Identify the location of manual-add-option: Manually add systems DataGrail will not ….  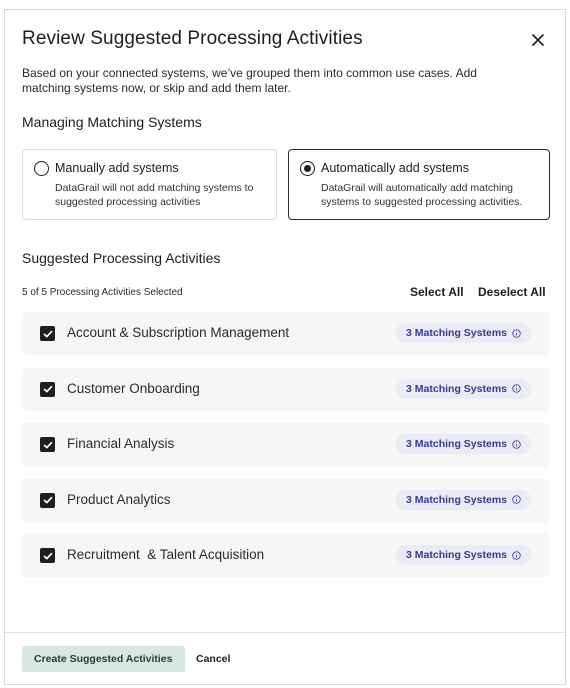
(149, 184).